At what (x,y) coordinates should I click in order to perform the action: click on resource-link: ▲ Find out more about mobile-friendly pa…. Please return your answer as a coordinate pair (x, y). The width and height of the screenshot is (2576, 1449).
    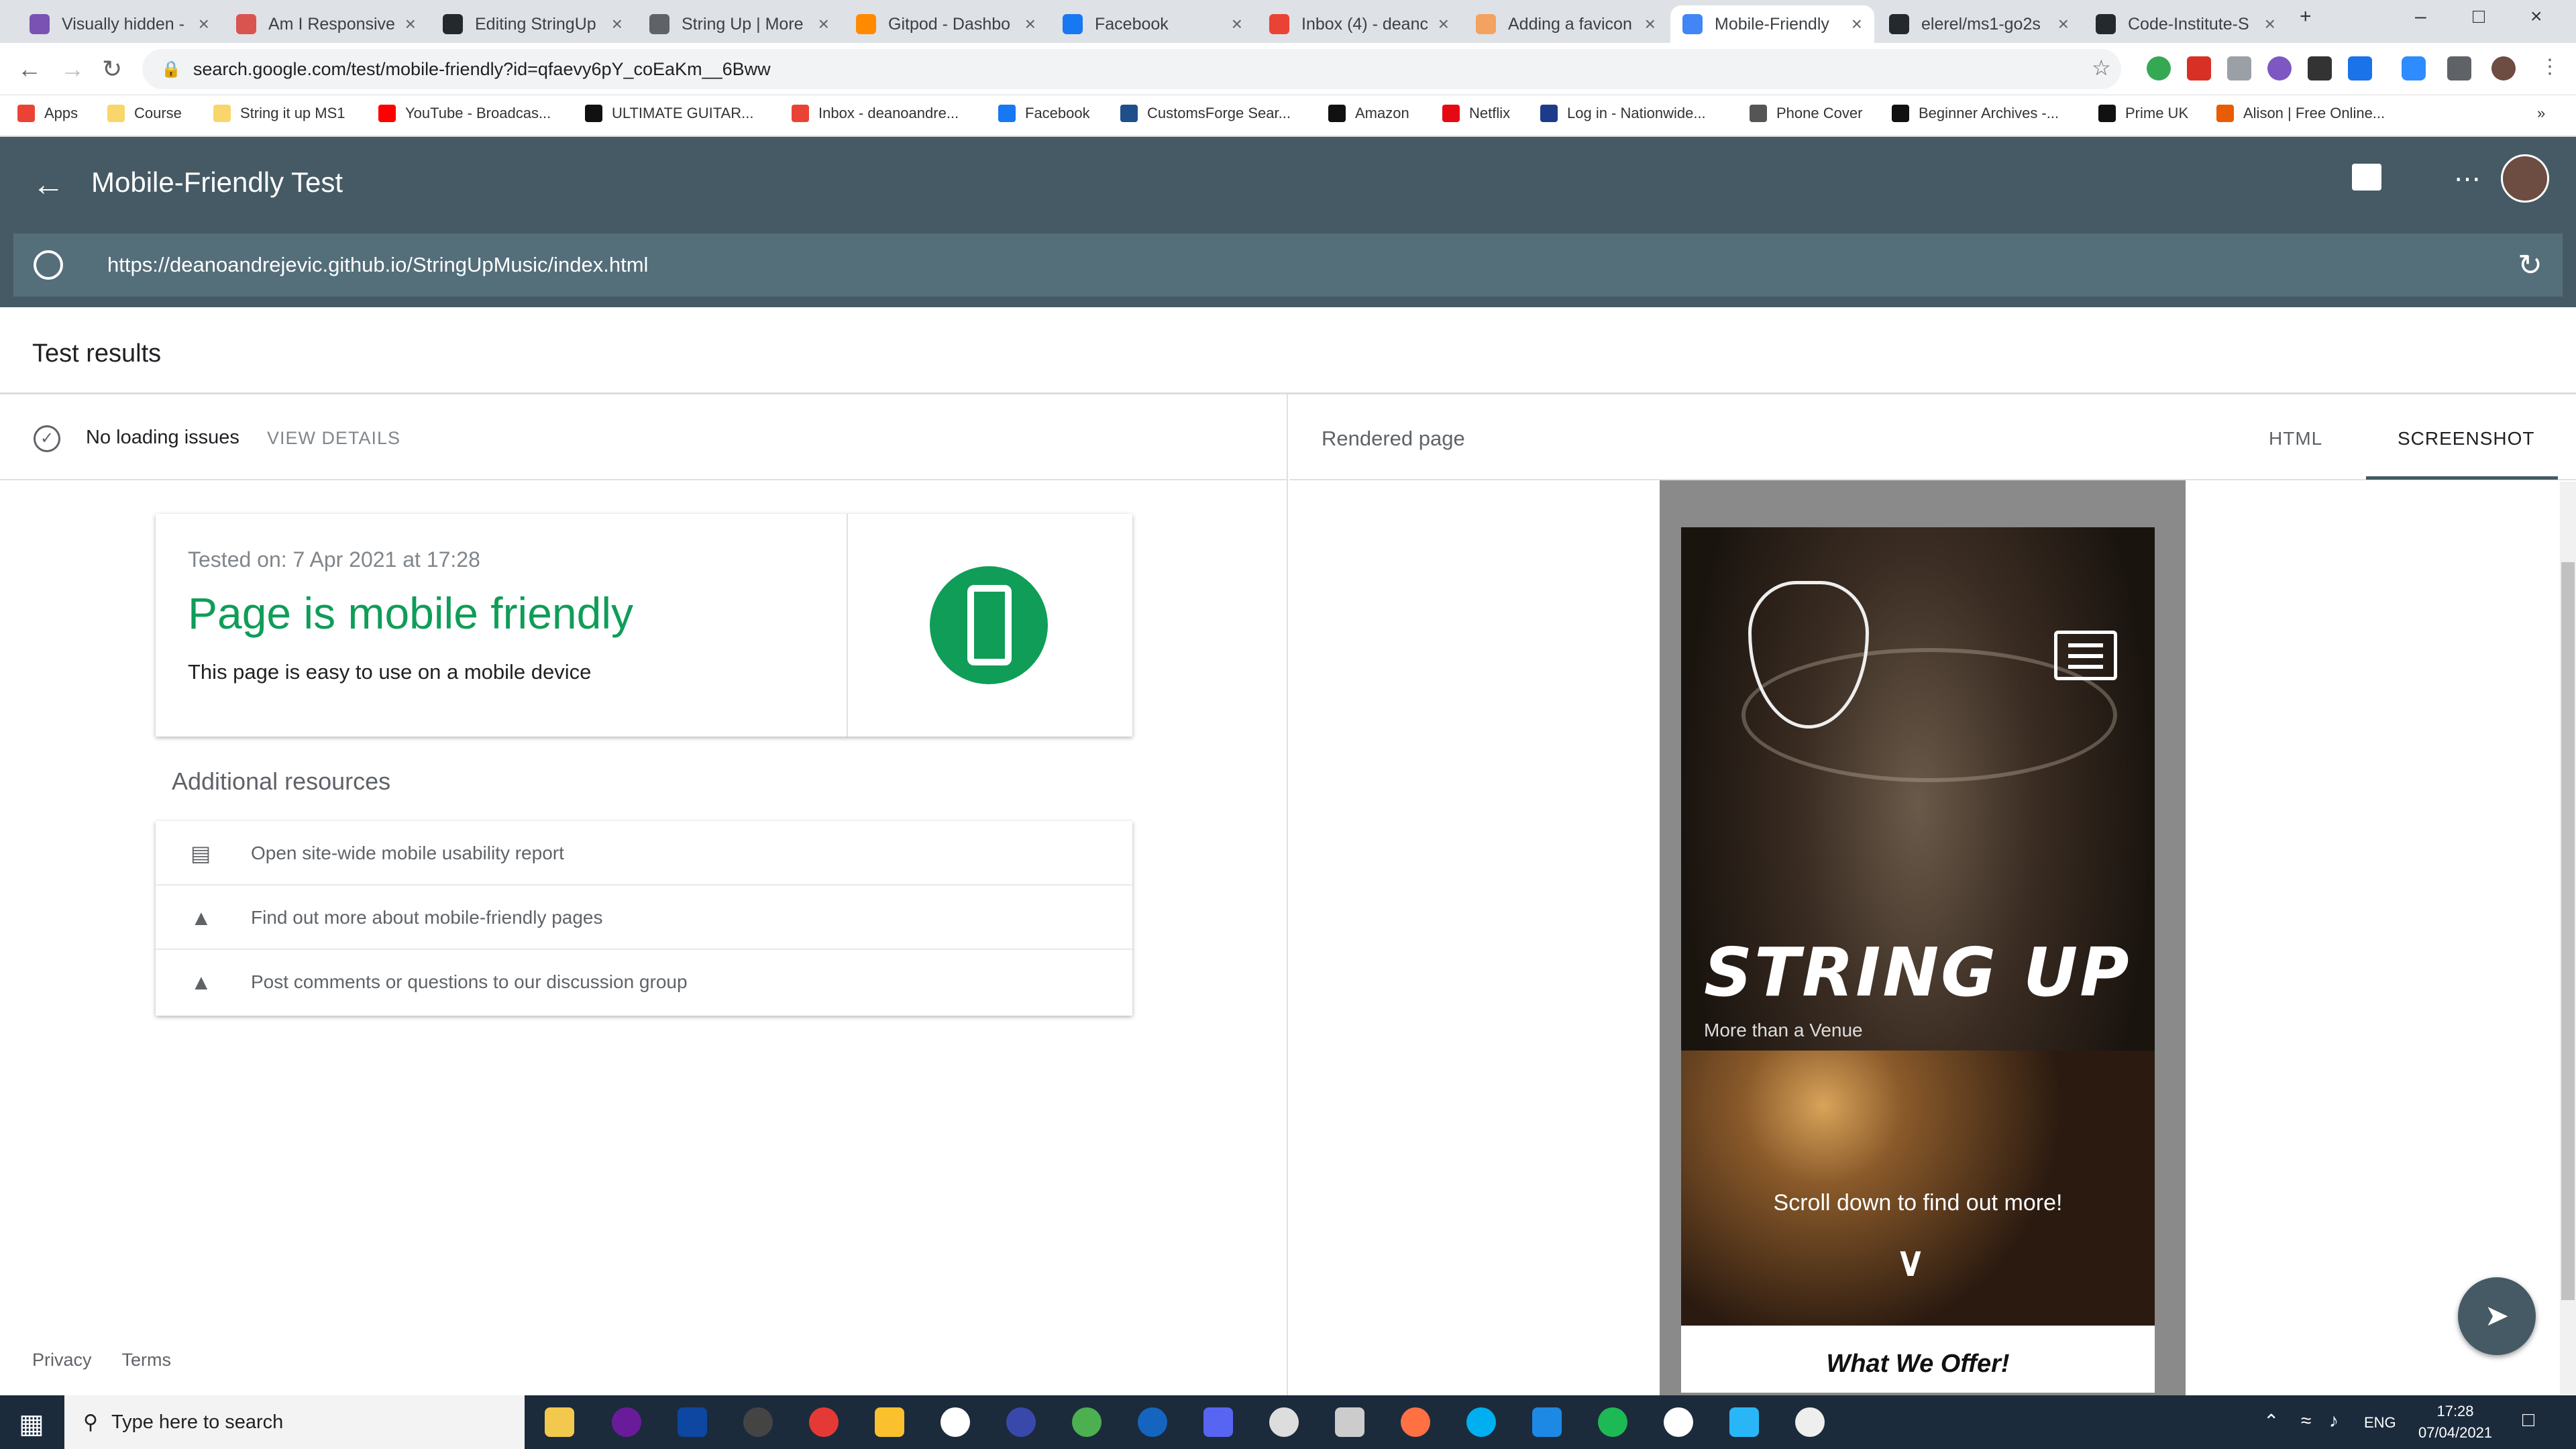
    Looking at the image, I should click on (644, 917).